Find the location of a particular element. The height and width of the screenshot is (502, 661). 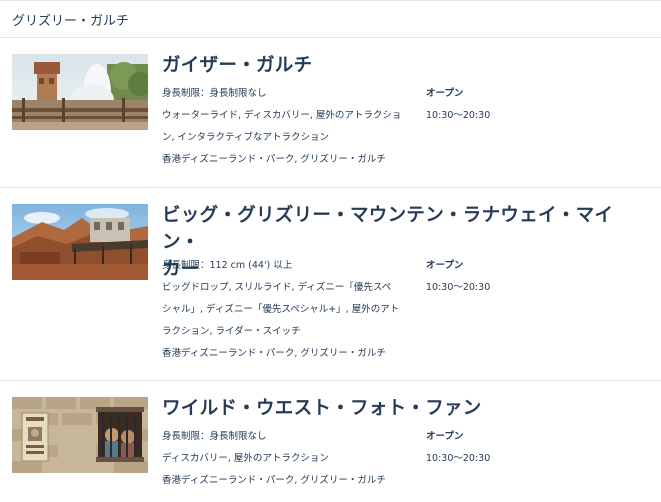

categories-line: ディスカバリー, 屋外のアトラクション is located at coordinates (245, 458).